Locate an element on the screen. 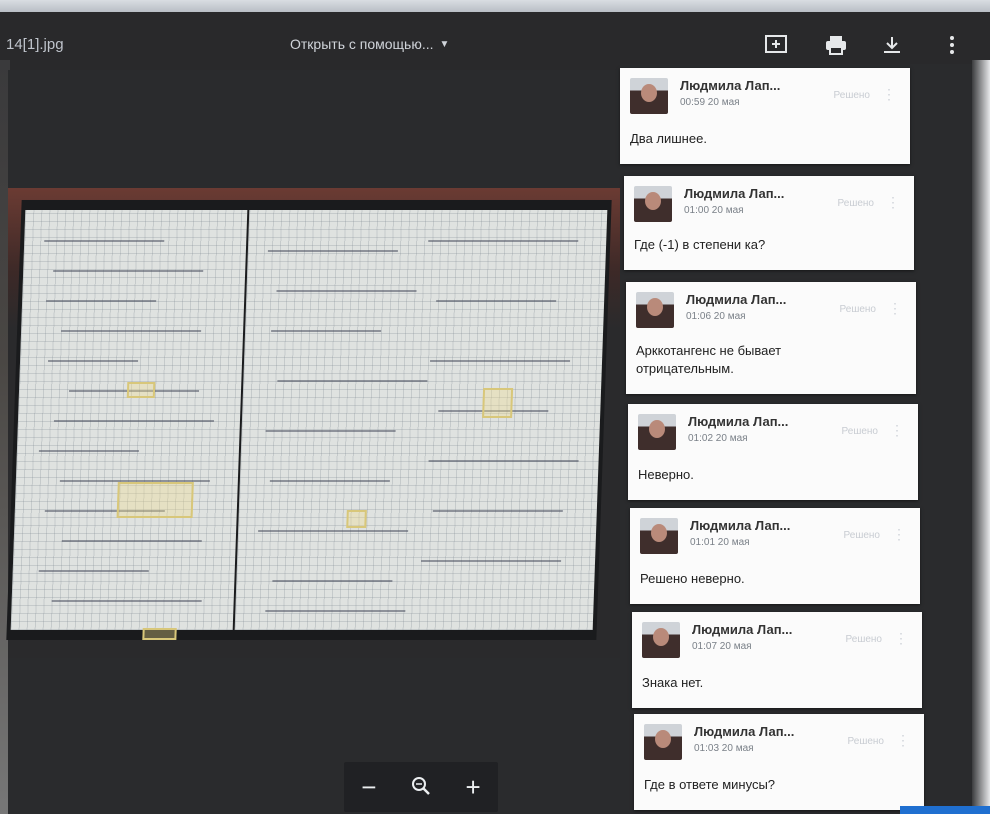 The width and height of the screenshot is (990, 814). comment-time: 01:01 20 мая is located at coordinates (720, 542).